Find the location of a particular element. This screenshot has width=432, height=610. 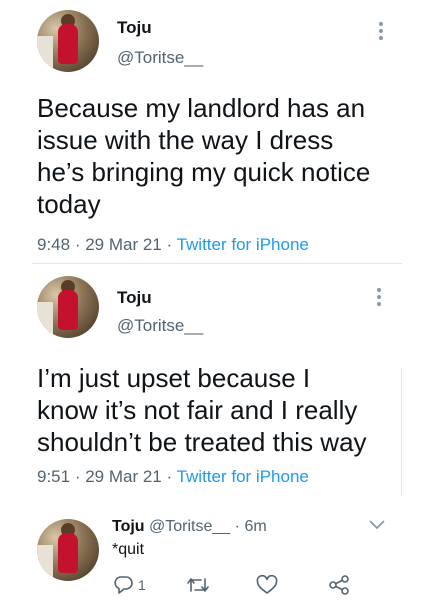

retweet-button is located at coordinates (198, 585).